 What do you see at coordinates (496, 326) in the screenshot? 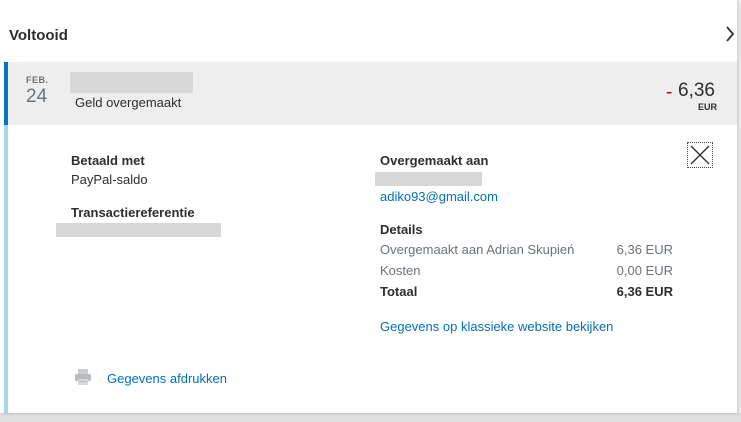
I see `classic-website-link: Gegevens op klassieke website bekijken` at bounding box center [496, 326].